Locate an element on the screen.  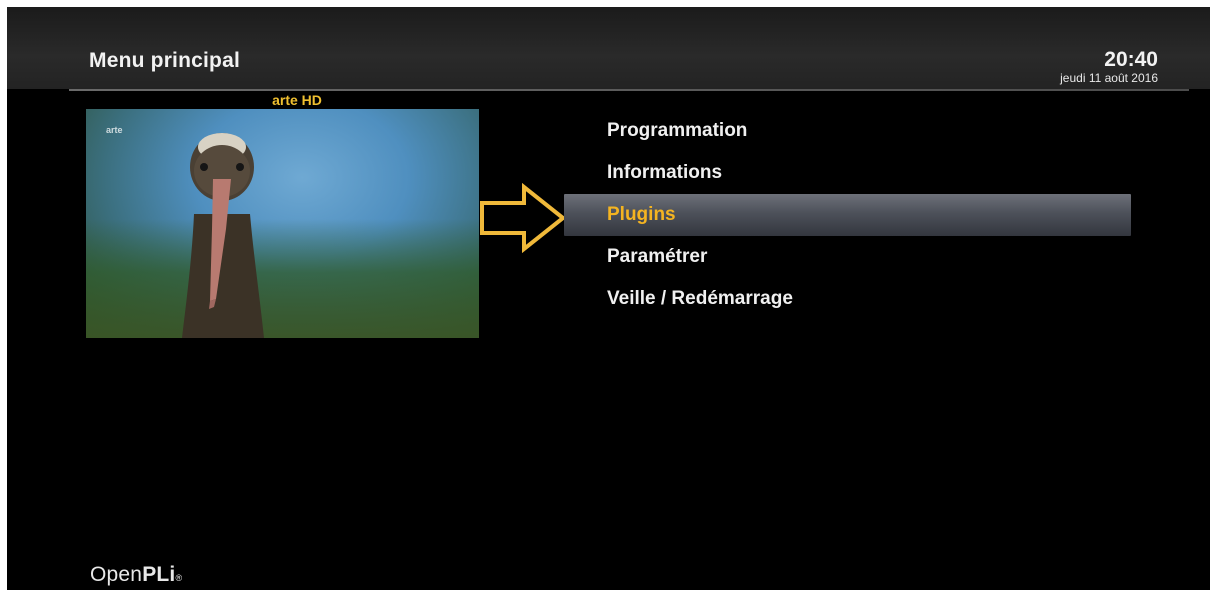
brand-mark: ® is located at coordinates (179, 578).